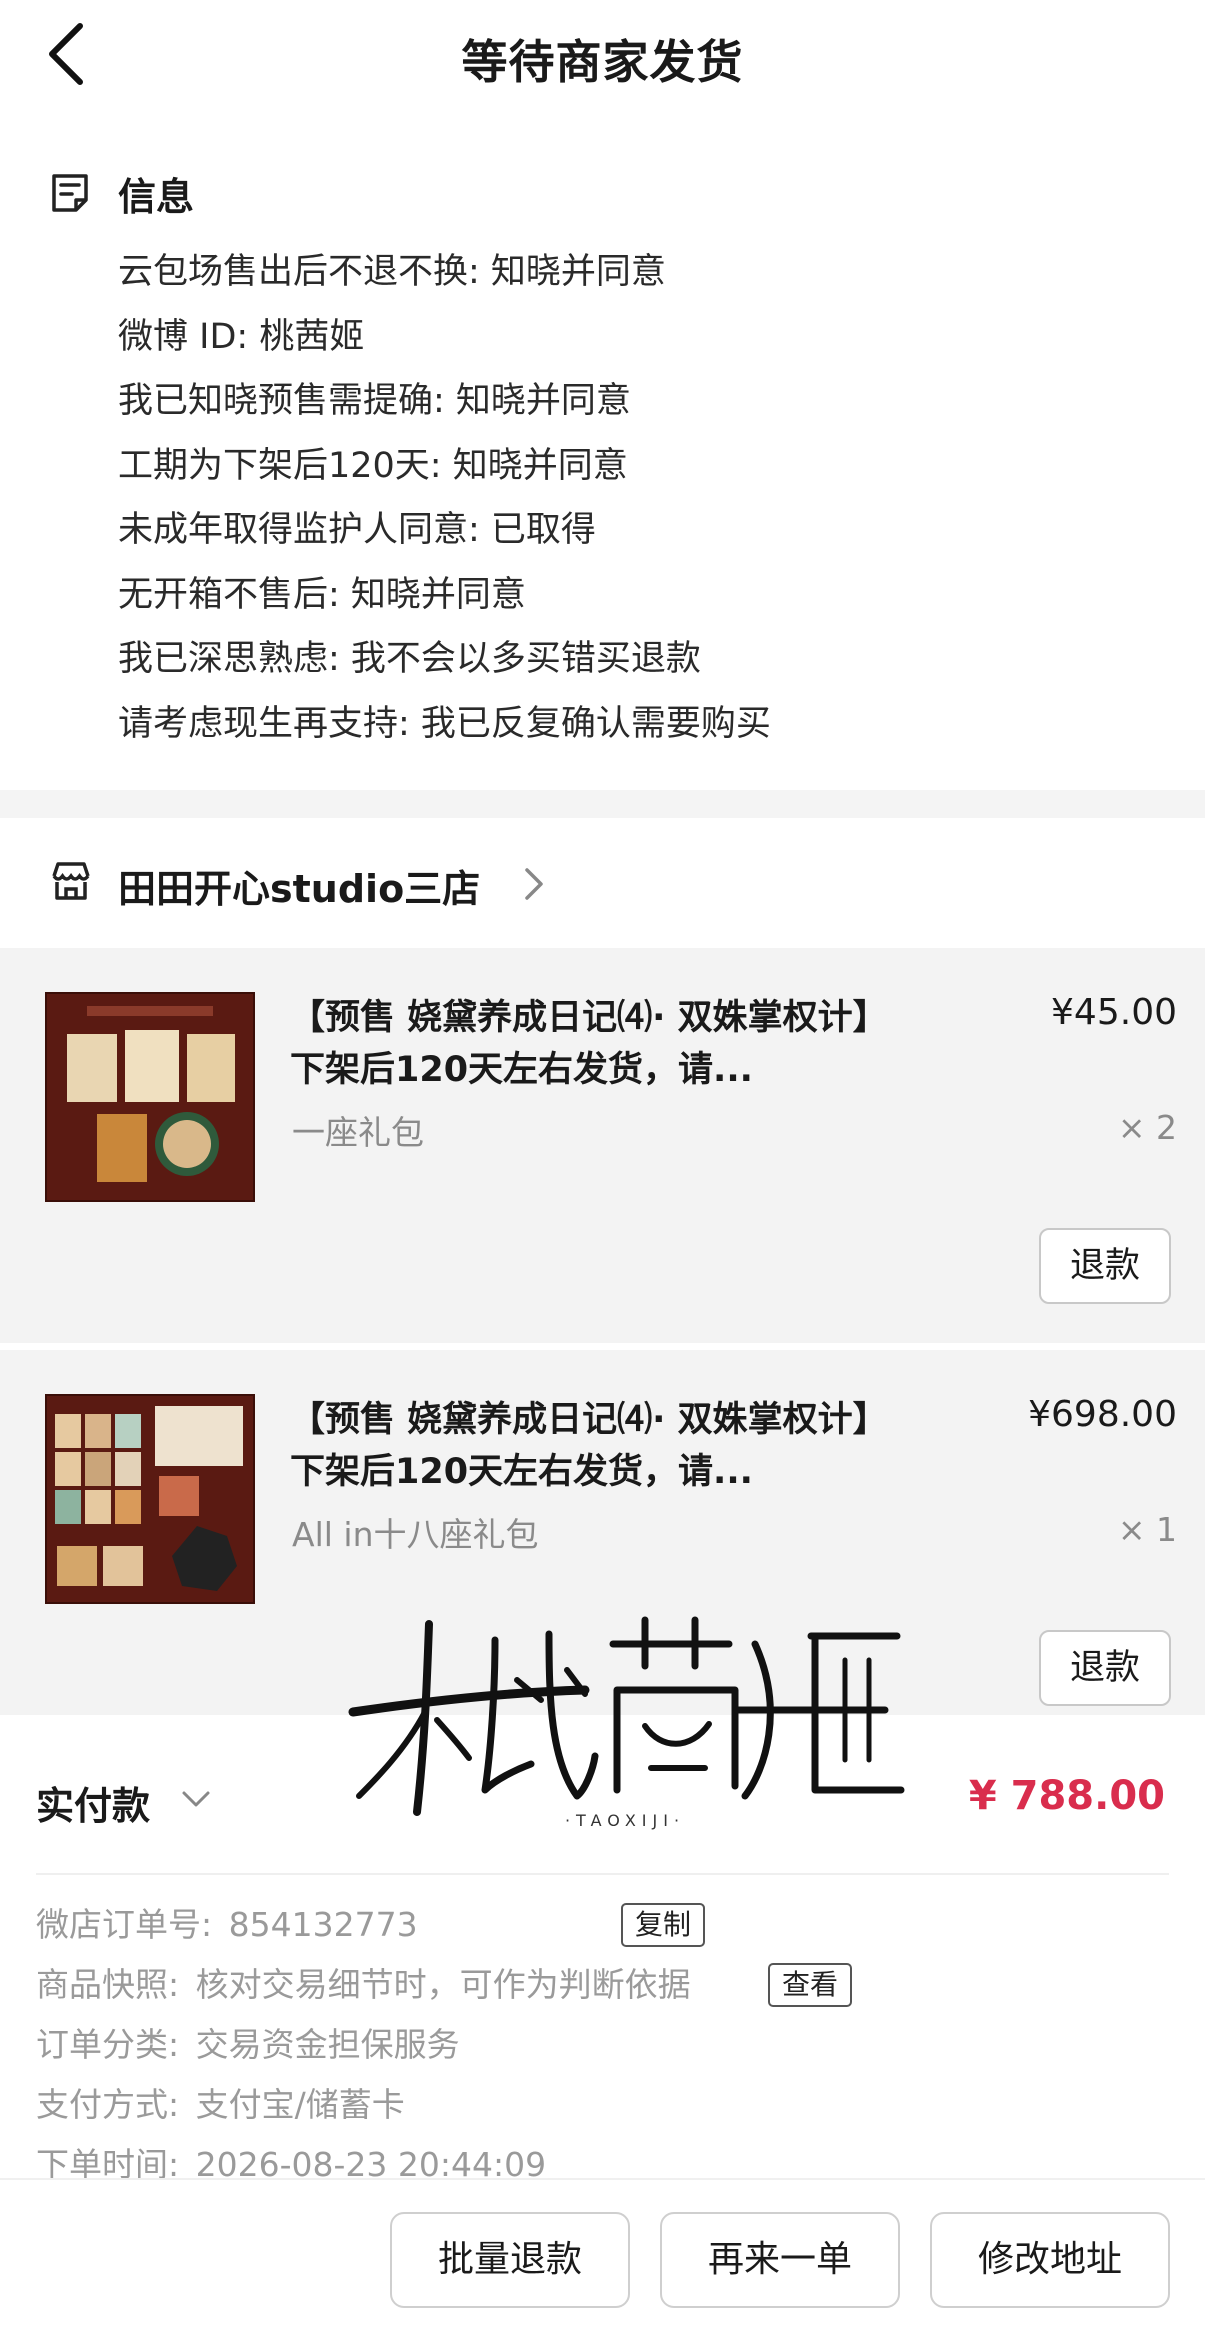 Image resolution: width=1205 pixels, height=2326 pixels. Describe the element at coordinates (1066, 1796) in the screenshot. I see `paid-amount: ¥ 788.00` at that location.